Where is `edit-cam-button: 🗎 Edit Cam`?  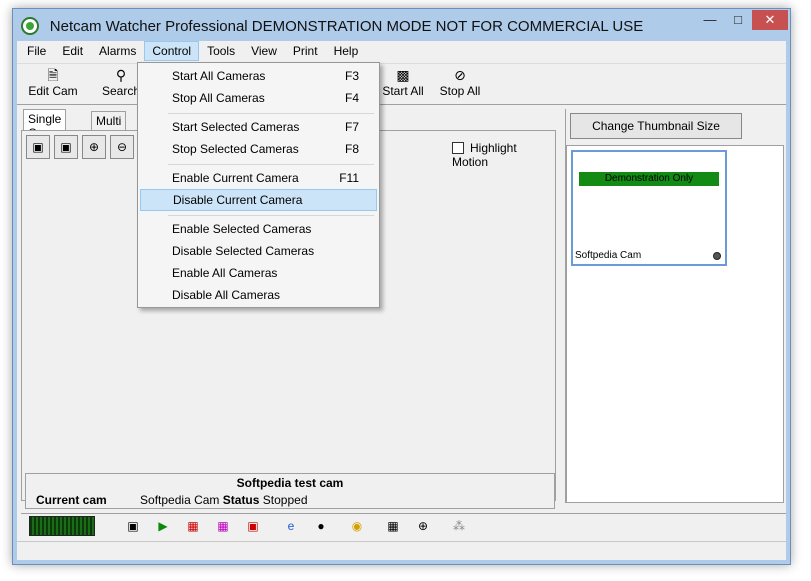
edit-cam-button: 🗎 Edit Cam is located at coordinates (53, 85).